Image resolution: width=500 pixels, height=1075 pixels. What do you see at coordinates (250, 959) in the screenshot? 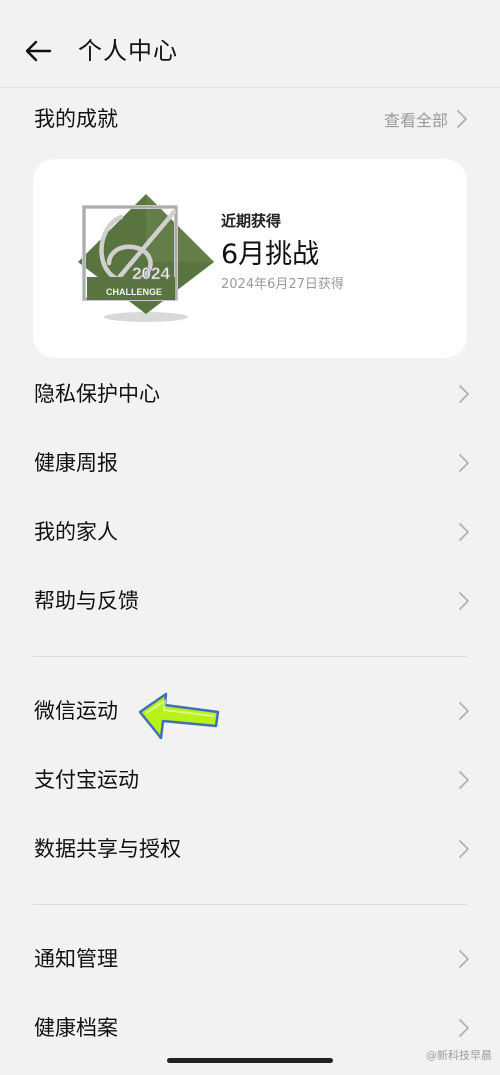
I see `menu-item-notification-management: 通知管理` at bounding box center [250, 959].